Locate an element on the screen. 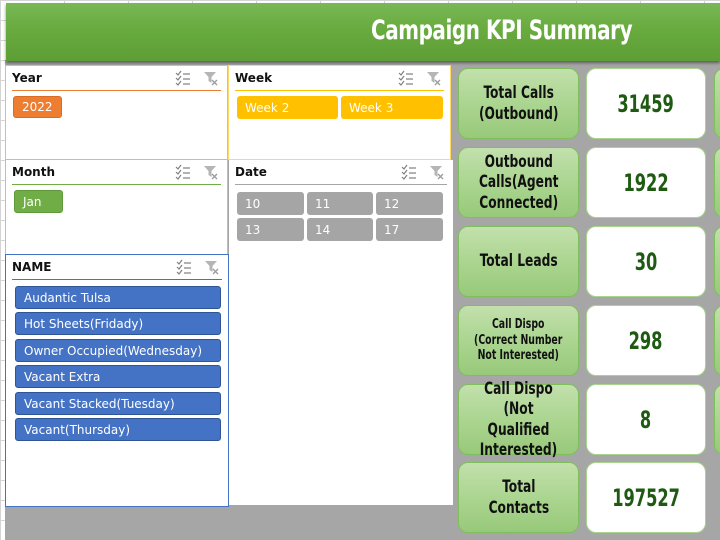 This screenshot has height=540, width=720. kpi-label-line: (Correct Number is located at coordinates (518, 340).